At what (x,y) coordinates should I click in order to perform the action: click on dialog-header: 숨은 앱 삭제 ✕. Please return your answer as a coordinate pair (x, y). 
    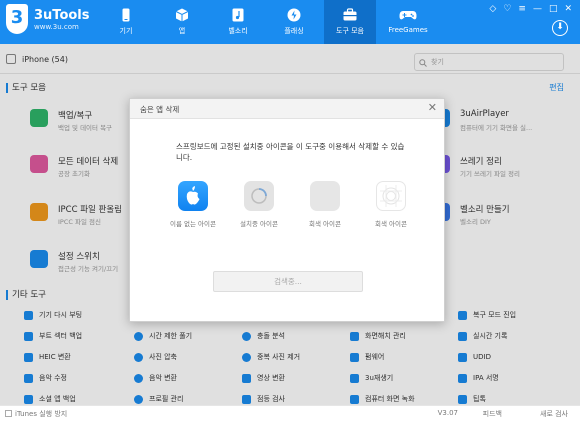
    Looking at the image, I should click on (287, 109).